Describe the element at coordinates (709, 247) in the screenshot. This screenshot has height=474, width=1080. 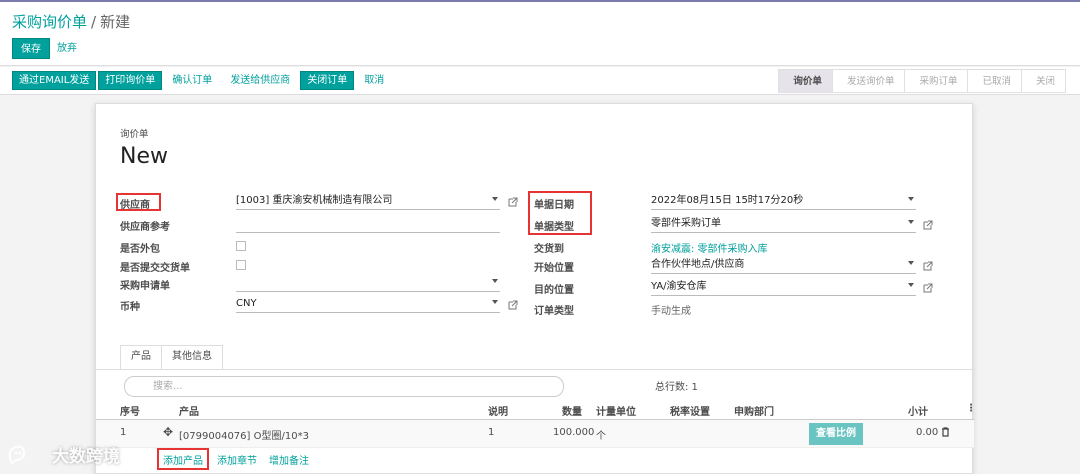
I see `deliver-to-link: 渝安减震: 零部件采购入库` at that location.